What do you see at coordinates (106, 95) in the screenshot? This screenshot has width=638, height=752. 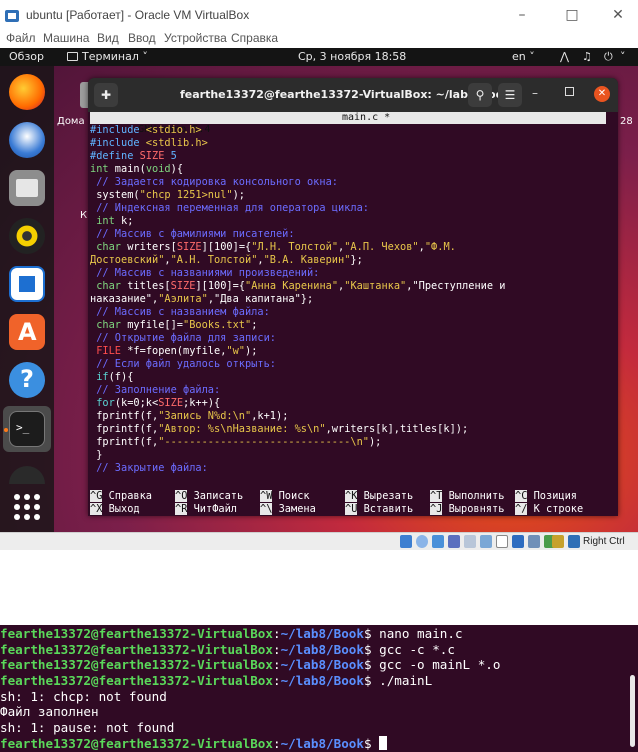 I see `new-tab-button: ✚` at bounding box center [106, 95].